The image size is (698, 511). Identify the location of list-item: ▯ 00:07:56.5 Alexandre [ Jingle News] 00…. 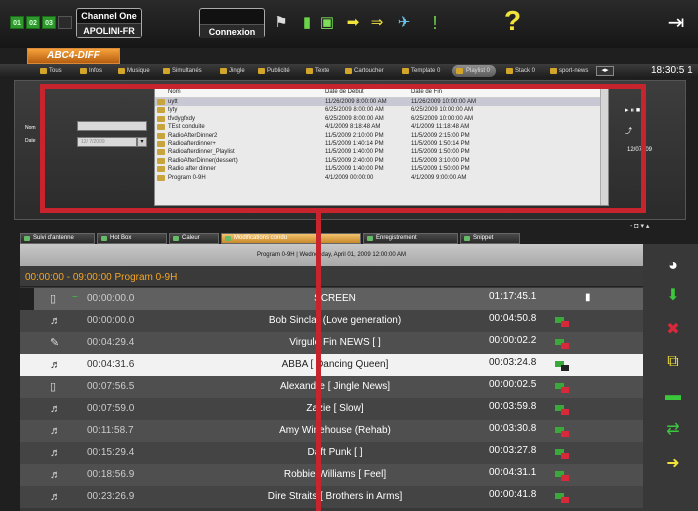
(331, 387).